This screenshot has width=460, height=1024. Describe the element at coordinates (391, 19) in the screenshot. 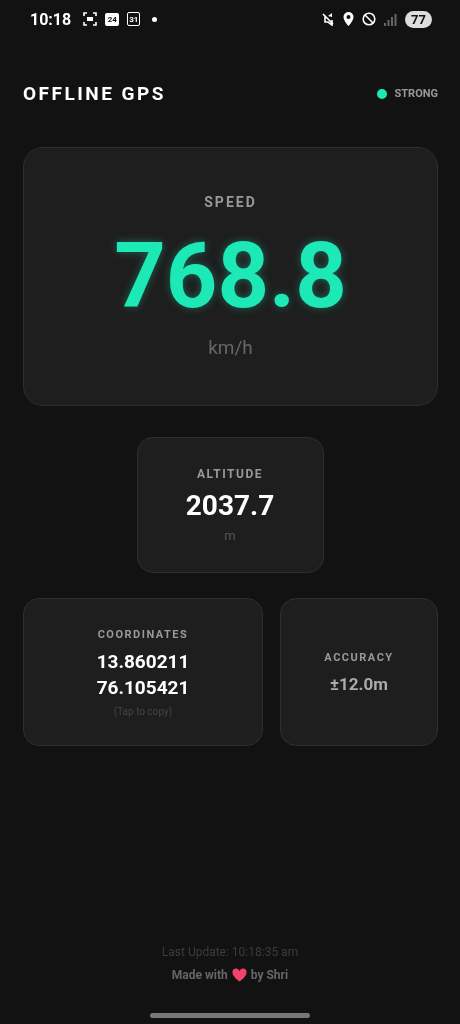

I see `signal-icon` at that location.